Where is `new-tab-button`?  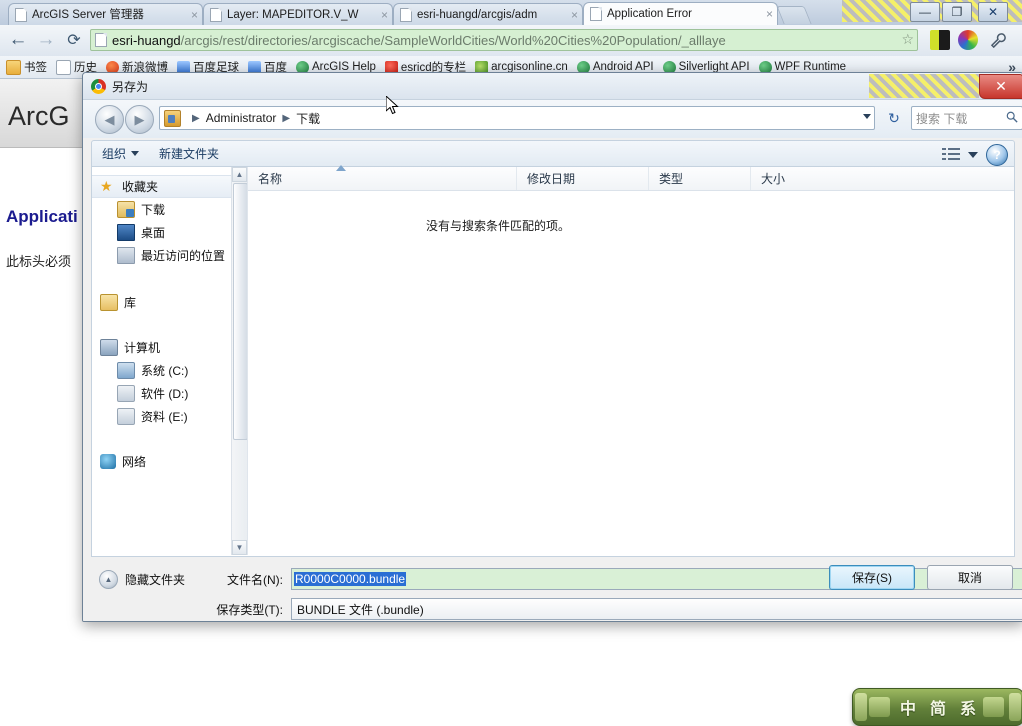
new-tab-button is located at coordinates (794, 15).